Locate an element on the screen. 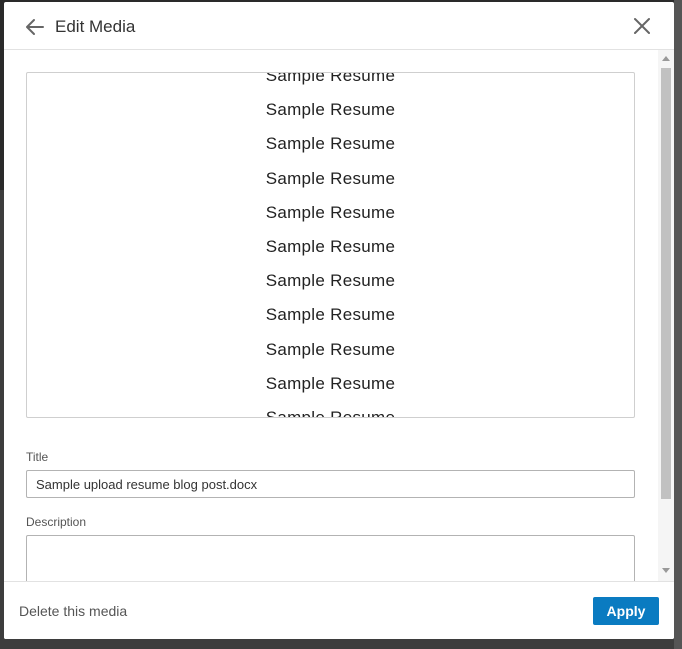 The width and height of the screenshot is (682, 649). dialog-title: Edit Media is located at coordinates (95, 26).